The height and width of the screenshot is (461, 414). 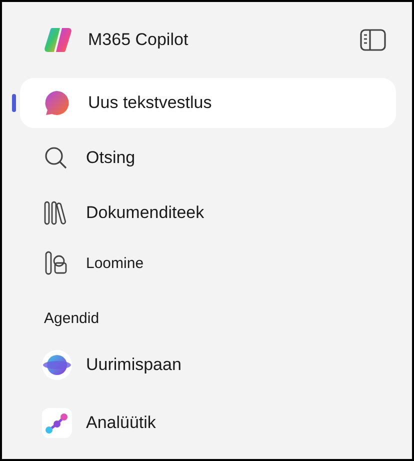 I want to click on books-icon, so click(x=56, y=213).